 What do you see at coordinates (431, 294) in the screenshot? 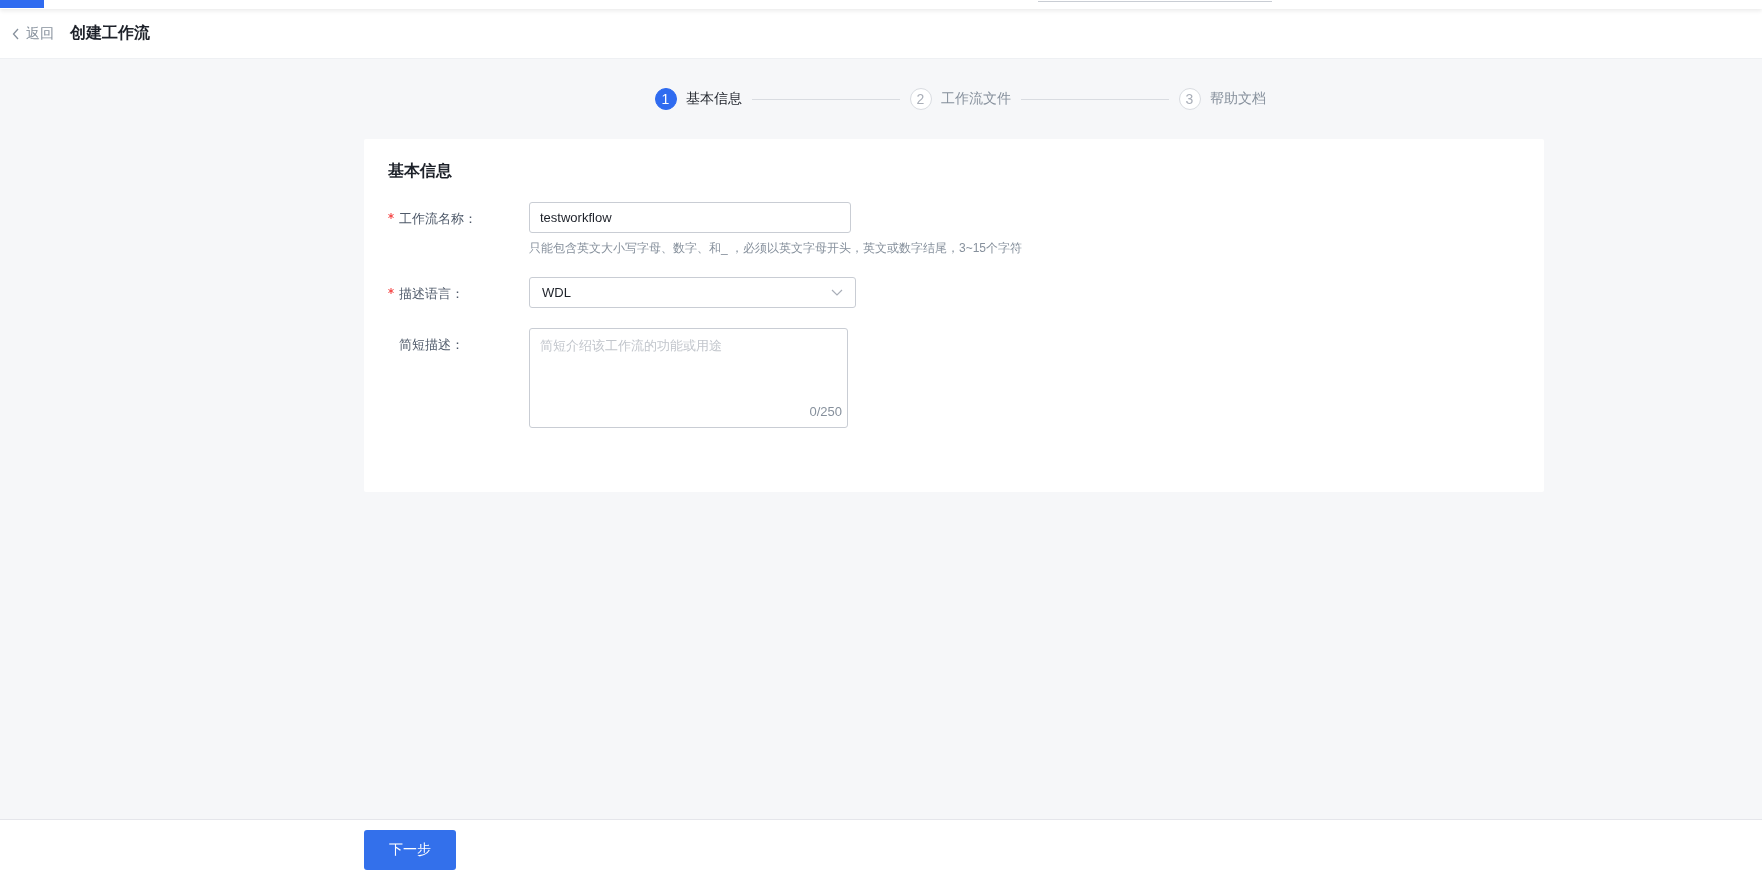
I see `field-label: 描述语言：` at bounding box center [431, 294].